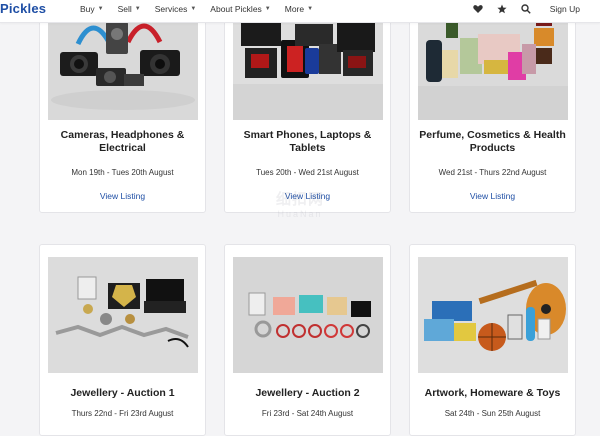 This screenshot has height=436, width=600. What do you see at coordinates (299, 199) in the screenshot?
I see `watermark-text: 细扣网` at bounding box center [299, 199].